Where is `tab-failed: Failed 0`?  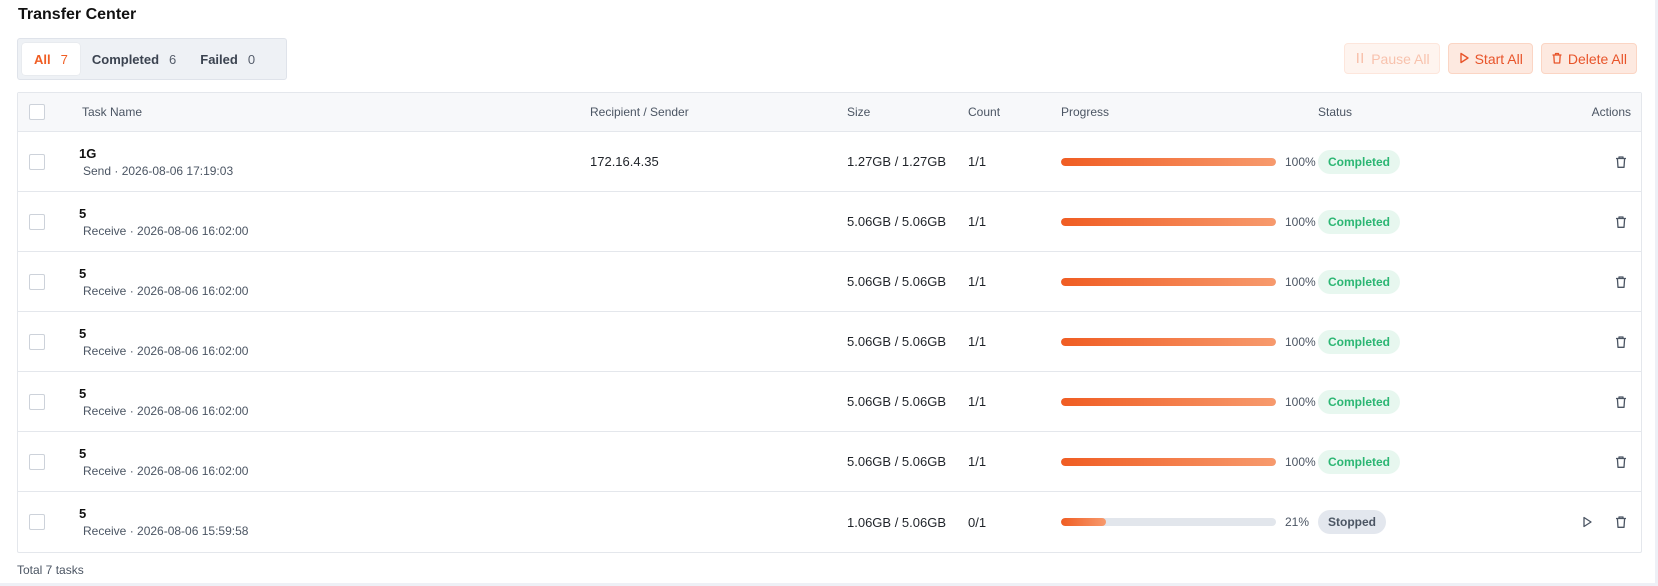 tab-failed: Failed 0 is located at coordinates (227, 59).